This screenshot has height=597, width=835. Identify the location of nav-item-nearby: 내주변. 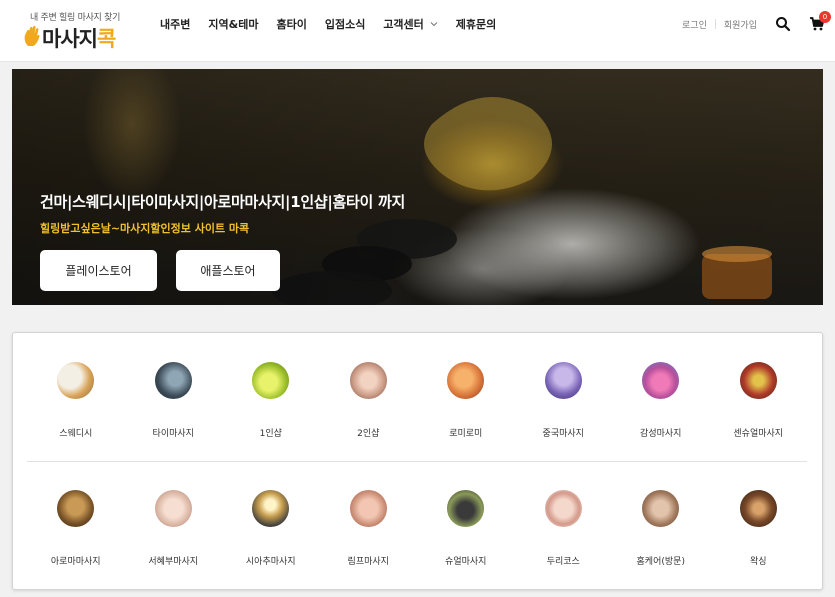
(175, 24).